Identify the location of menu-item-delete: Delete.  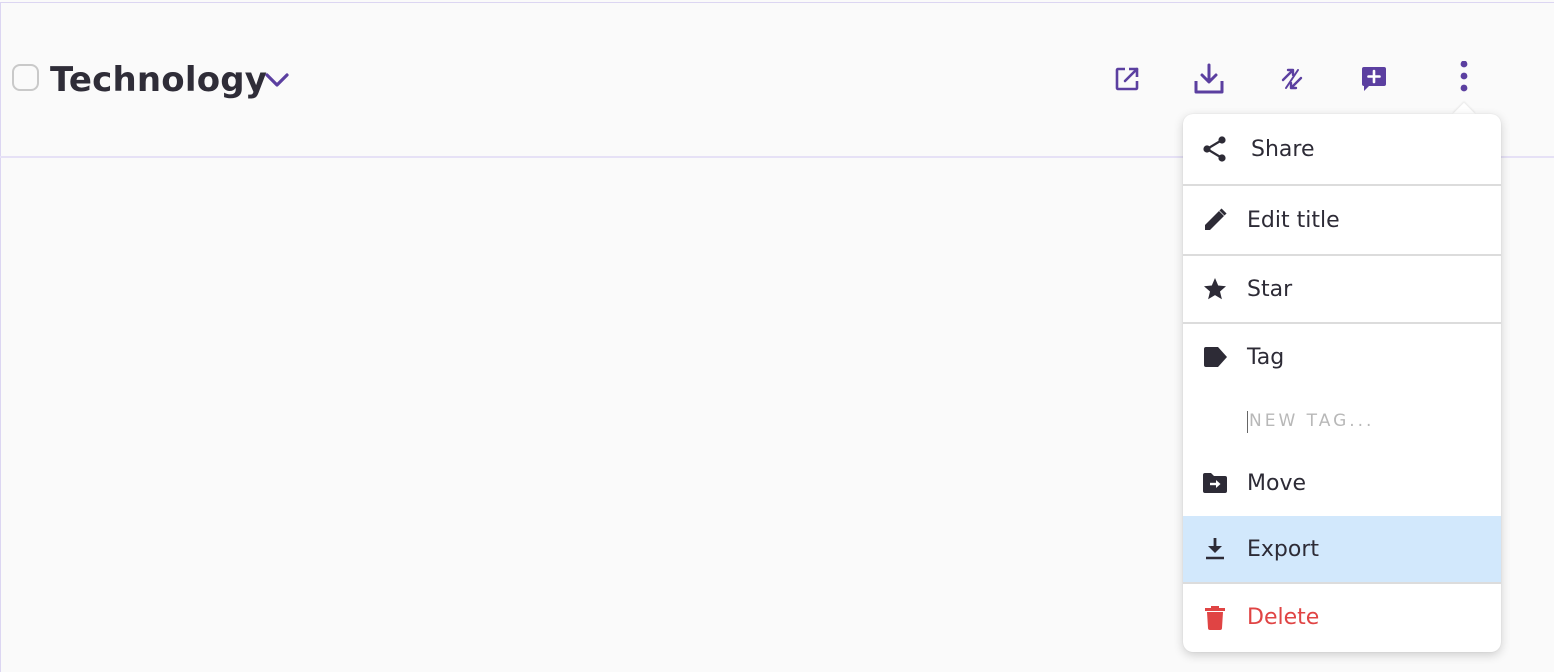
(1342, 617).